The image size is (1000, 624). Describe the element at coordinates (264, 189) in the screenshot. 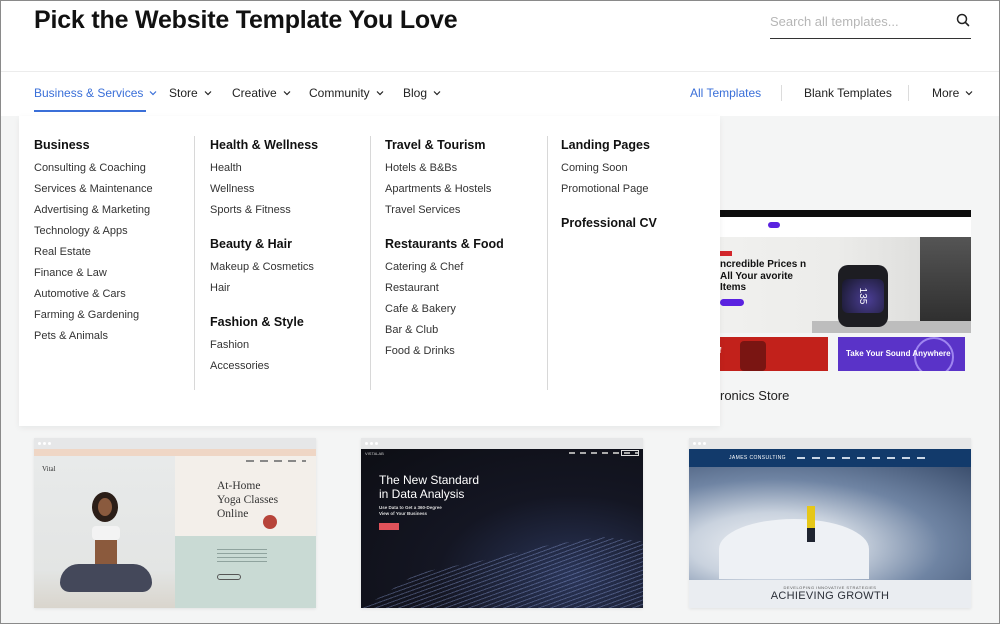

I see `subcategory-link: Wellness` at that location.